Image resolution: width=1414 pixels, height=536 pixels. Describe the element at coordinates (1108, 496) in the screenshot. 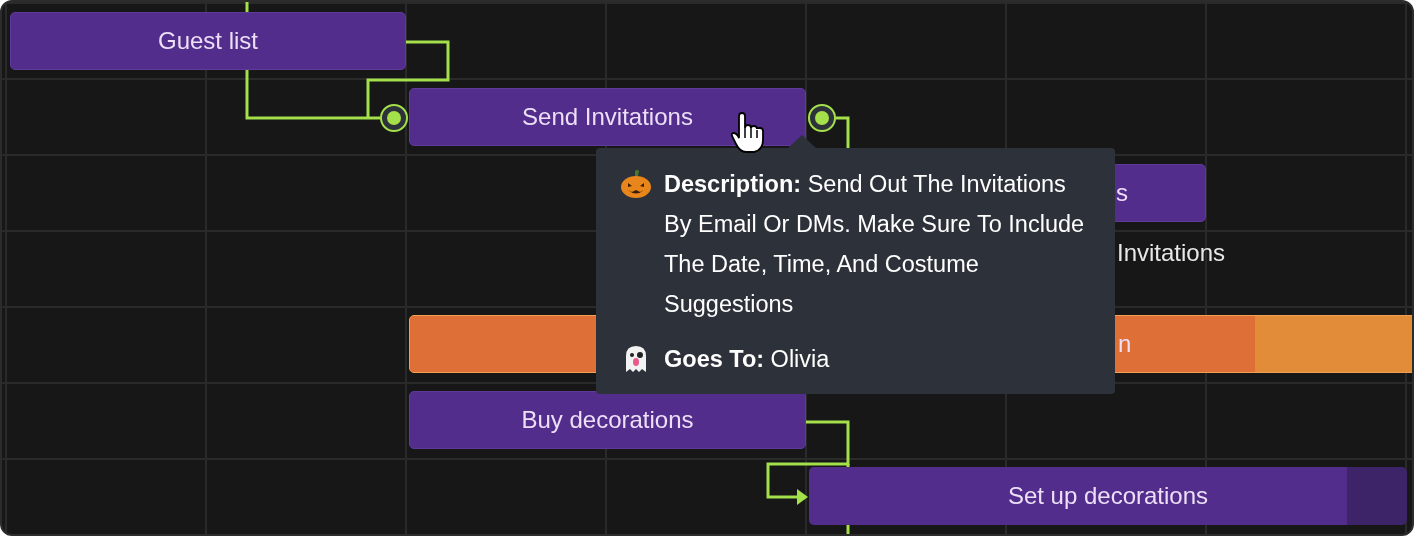

I see `bar-label: Set up decorations` at that location.